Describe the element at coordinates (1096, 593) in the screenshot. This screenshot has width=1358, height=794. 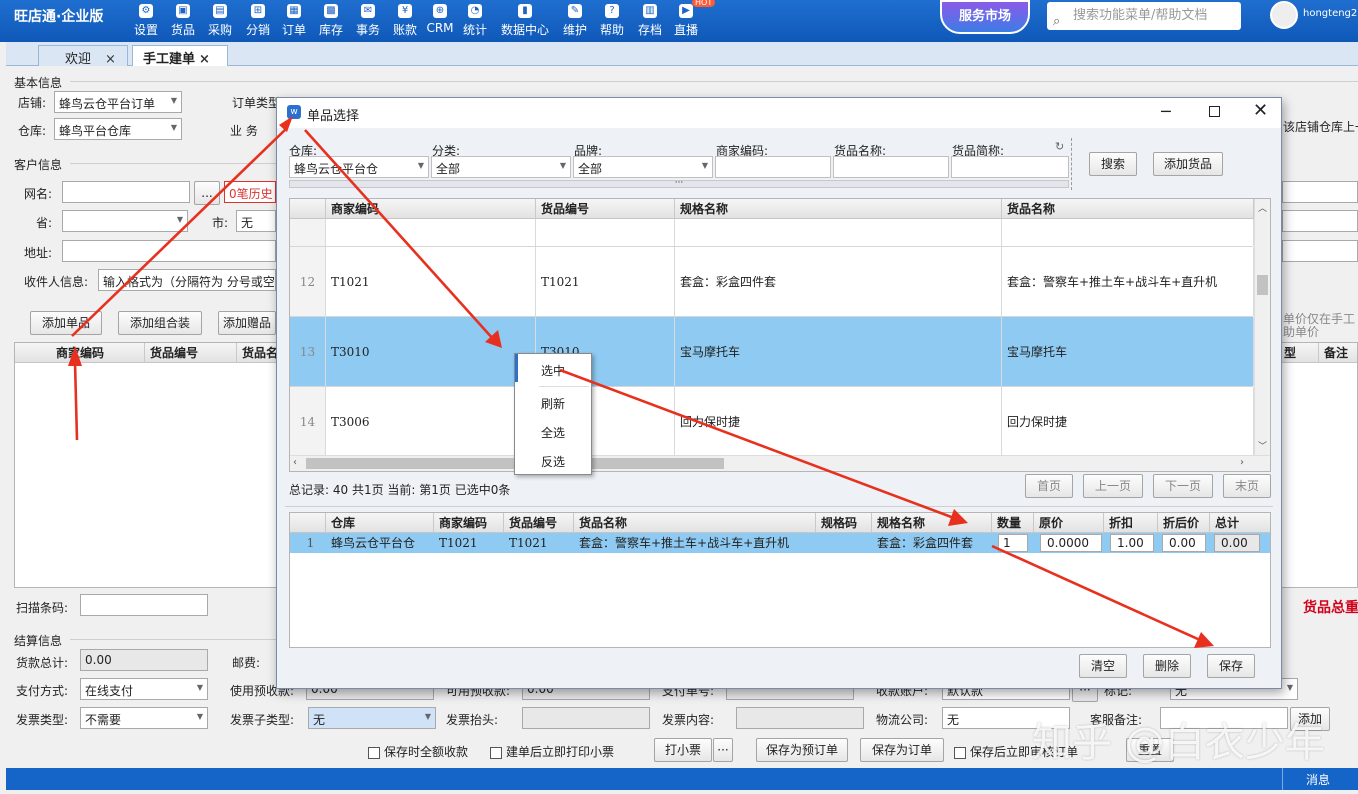
I see `arrow-to-save` at that location.